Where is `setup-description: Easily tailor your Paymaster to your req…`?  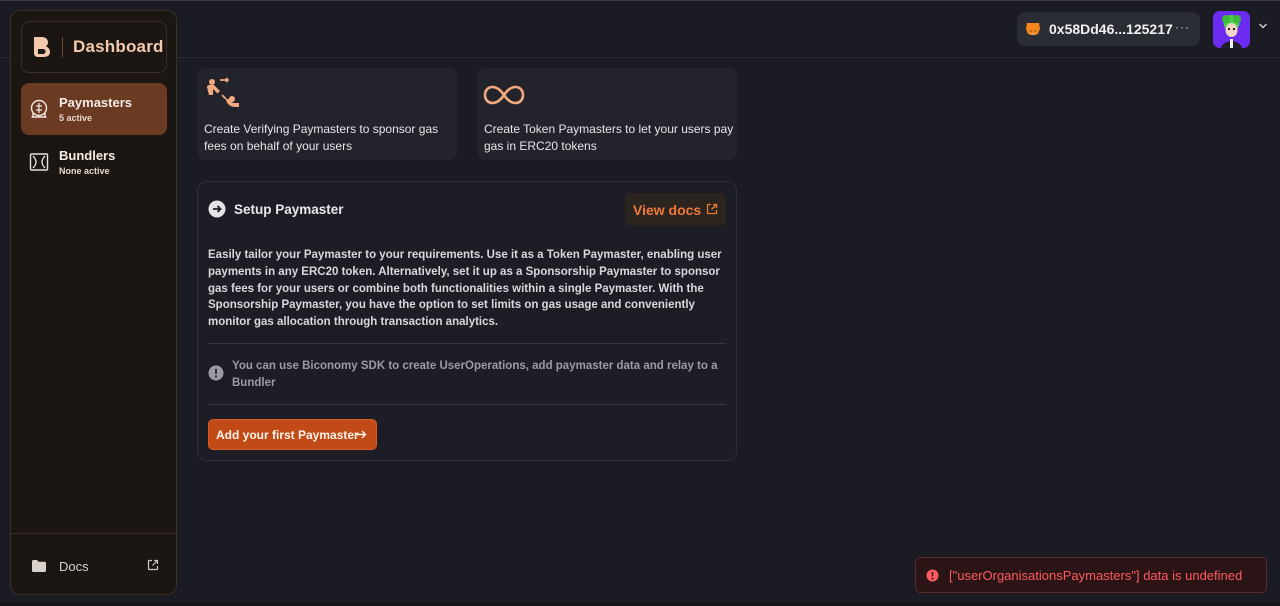 setup-description: Easily tailor your Paymaster to your req… is located at coordinates (465, 289).